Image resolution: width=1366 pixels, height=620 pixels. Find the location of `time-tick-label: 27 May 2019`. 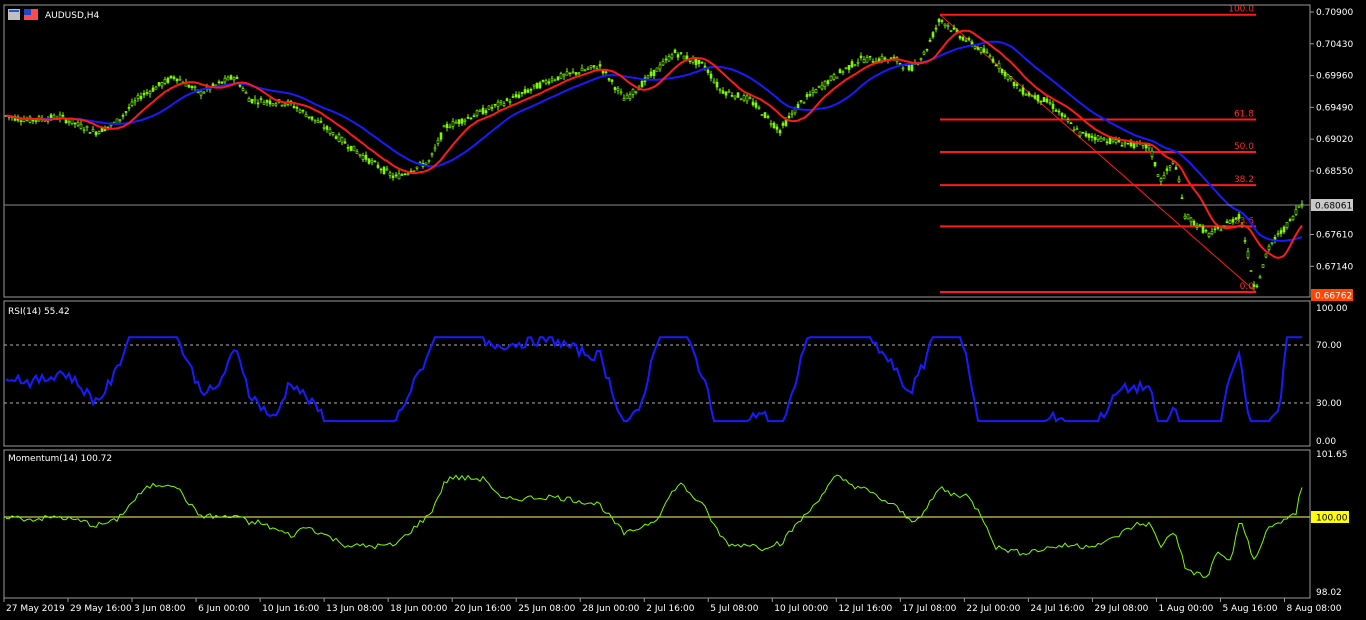

time-tick-label: 27 May 2019 is located at coordinates (35, 609).